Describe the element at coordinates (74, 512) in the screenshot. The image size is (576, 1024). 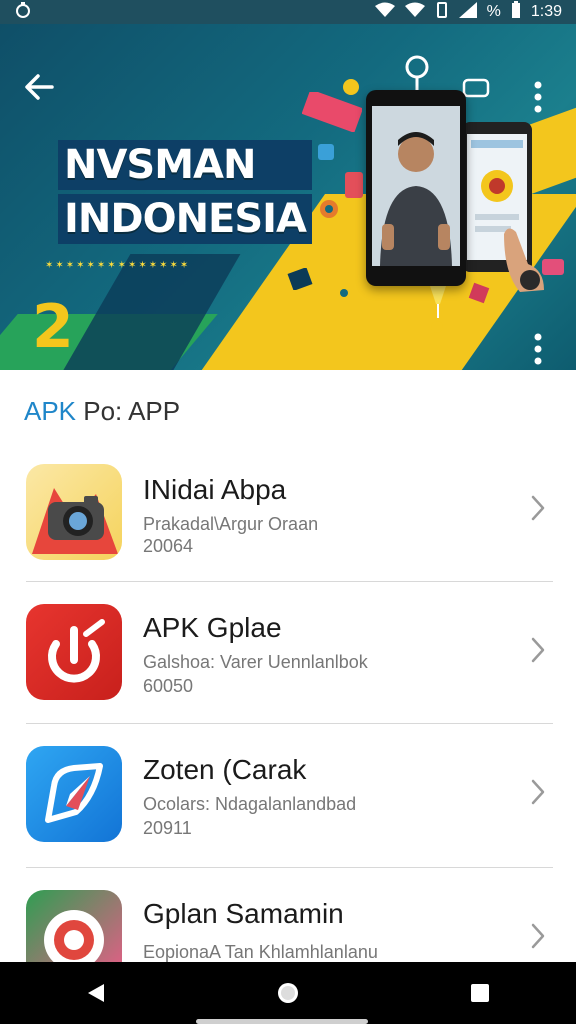
I see `camera-icon` at that location.